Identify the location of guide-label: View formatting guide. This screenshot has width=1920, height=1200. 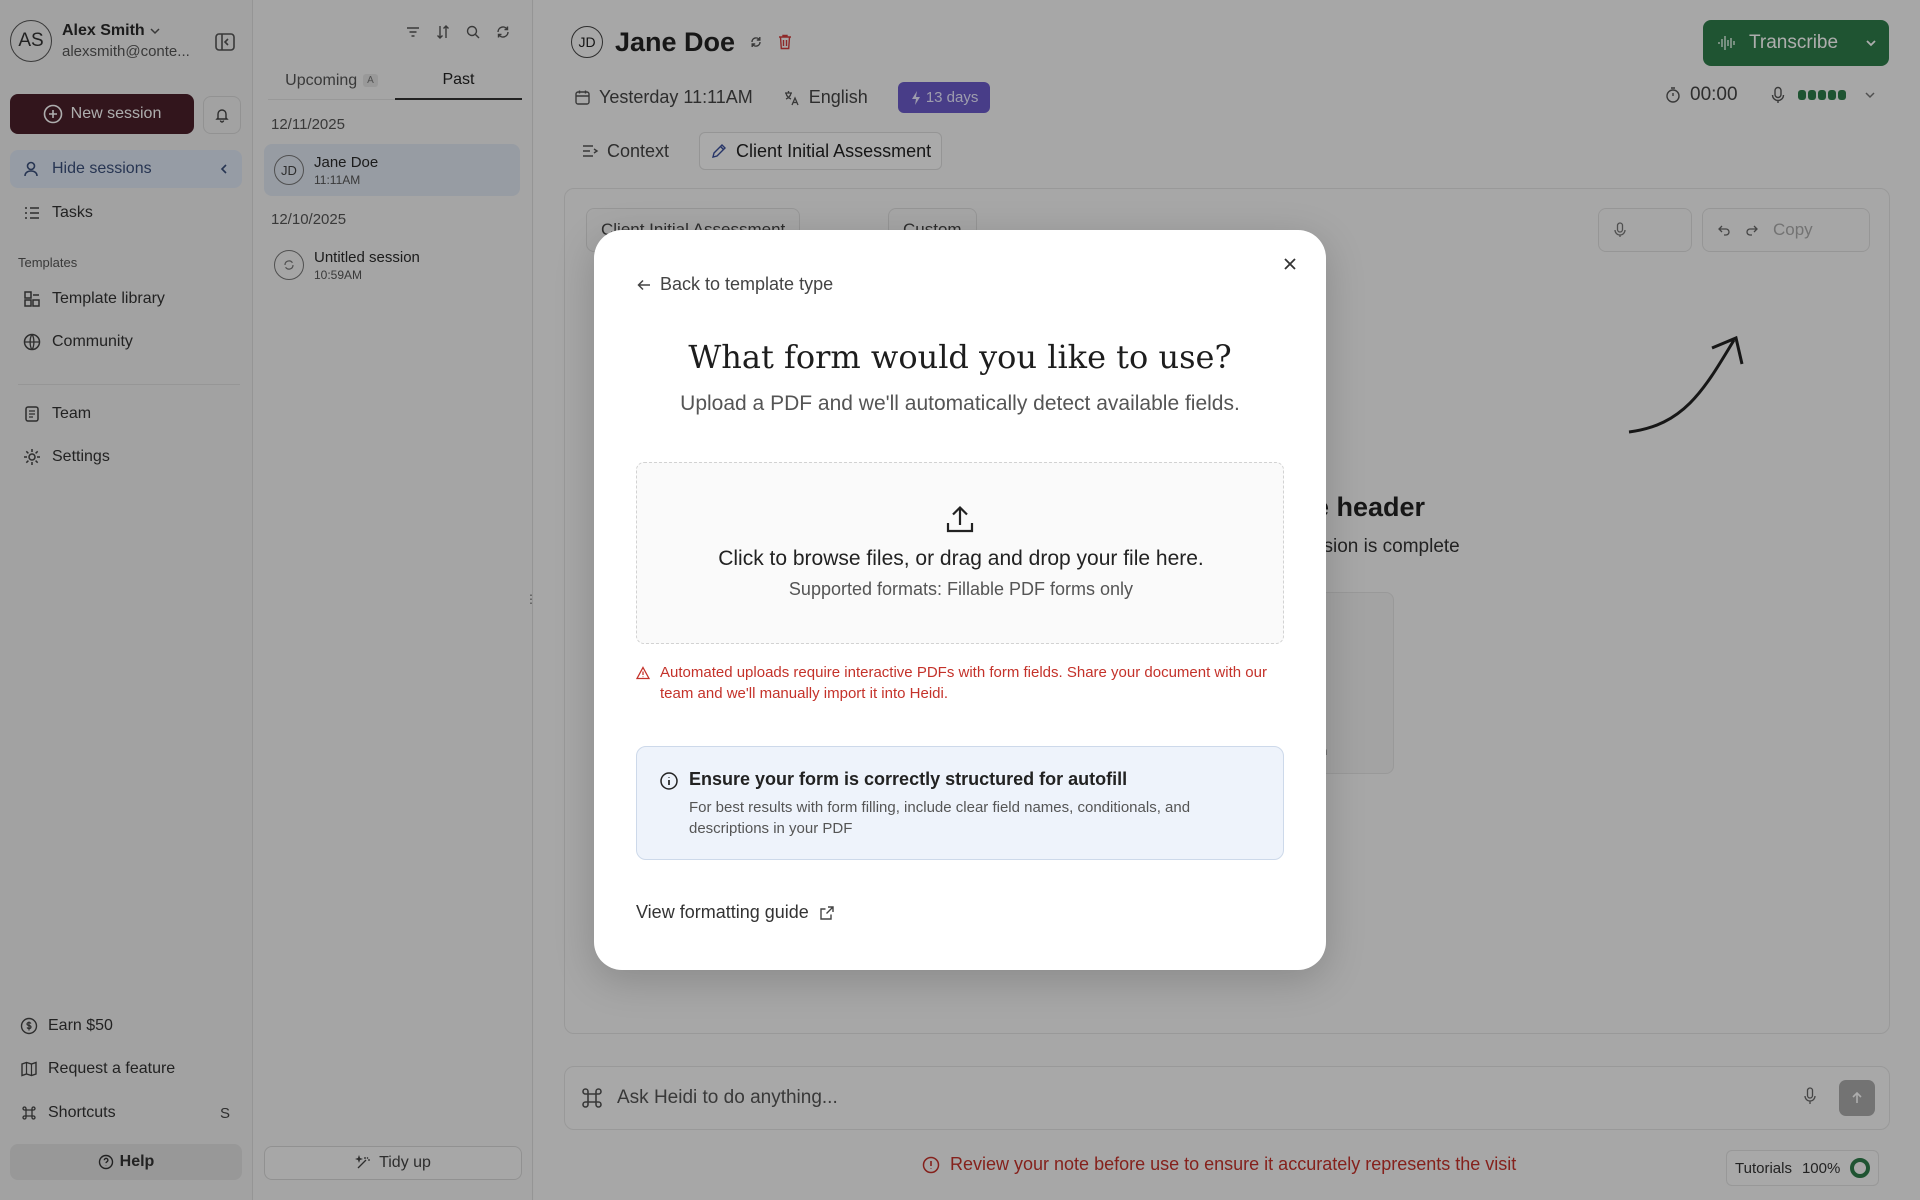
(722, 912).